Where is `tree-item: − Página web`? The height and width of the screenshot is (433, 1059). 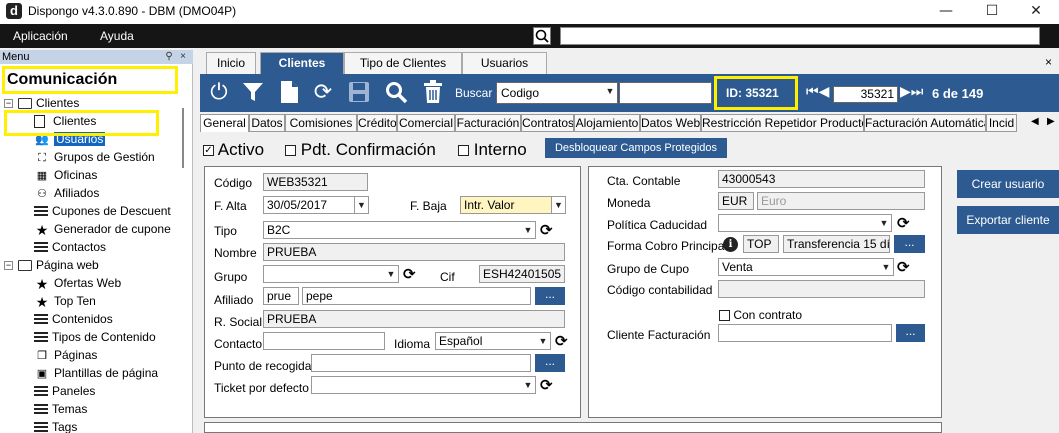 tree-item: − Página web is located at coordinates (93, 265).